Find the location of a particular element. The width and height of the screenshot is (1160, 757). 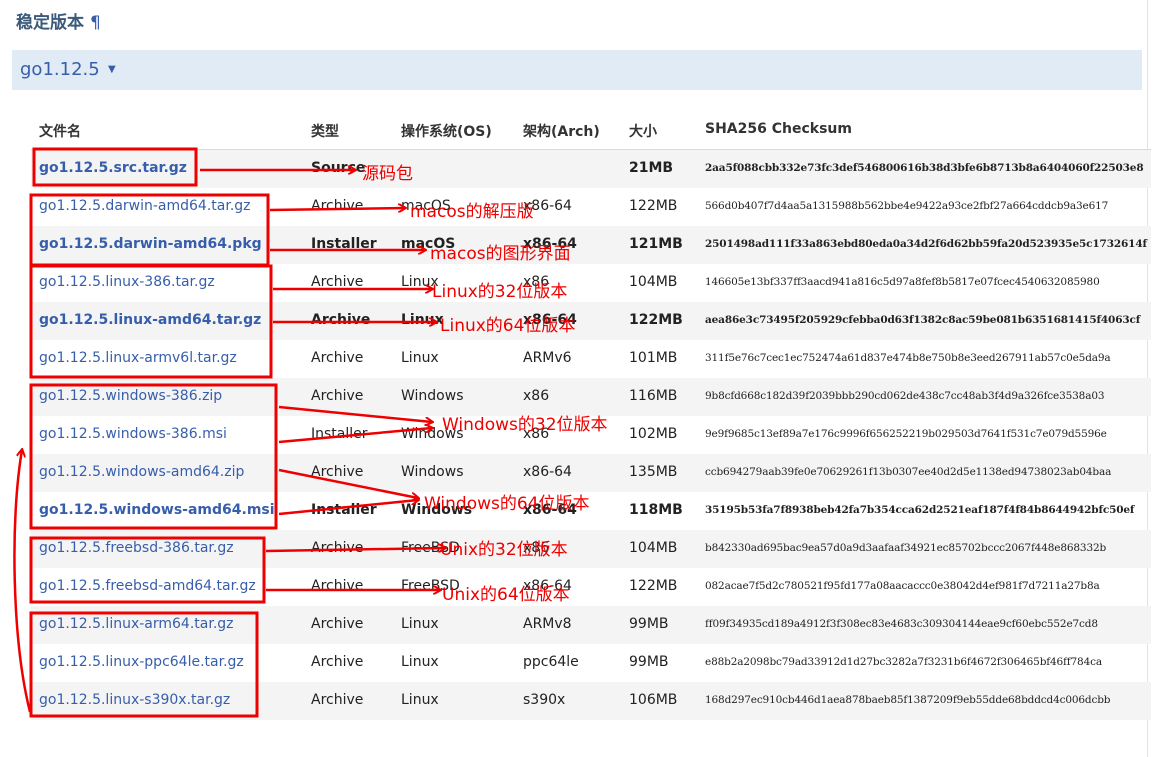

annotation-note: 源码包 is located at coordinates (387, 174).